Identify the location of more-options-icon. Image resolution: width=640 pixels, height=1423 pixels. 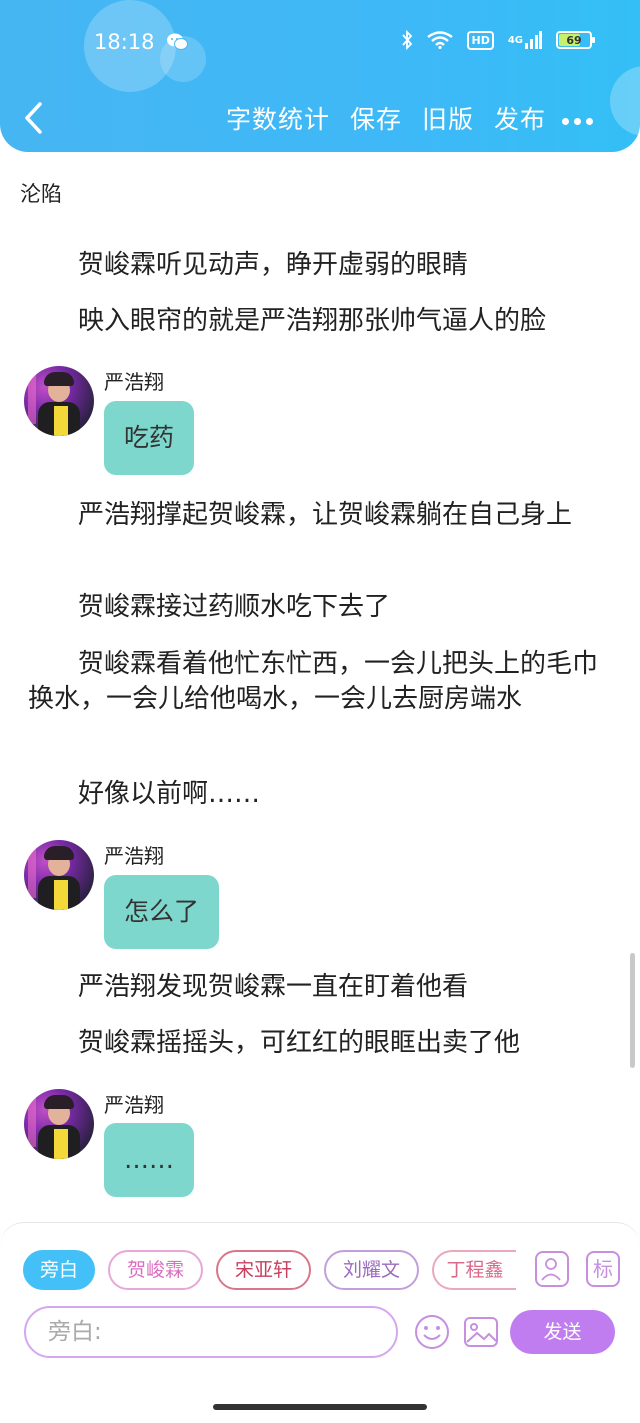
(580, 117).